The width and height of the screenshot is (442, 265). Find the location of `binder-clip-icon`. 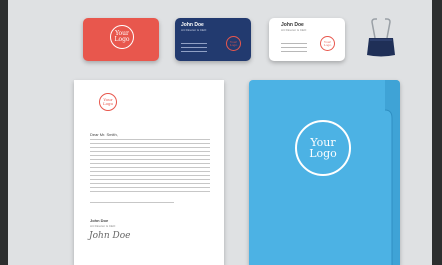

binder-clip-icon is located at coordinates (381, 37).